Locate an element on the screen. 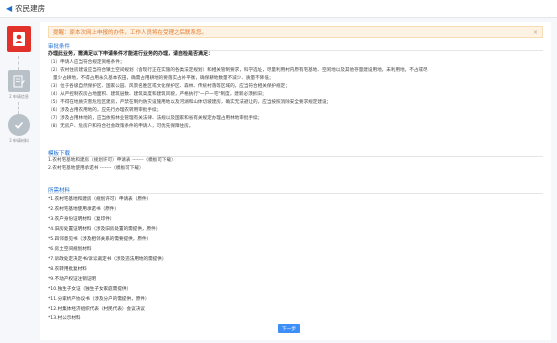 Image resolution: width=557 pixels, height=343 pixels. download-link: 1.农村宅基地和建房（规划许可）申请表 -------（模板可下载） is located at coordinates (112, 161).